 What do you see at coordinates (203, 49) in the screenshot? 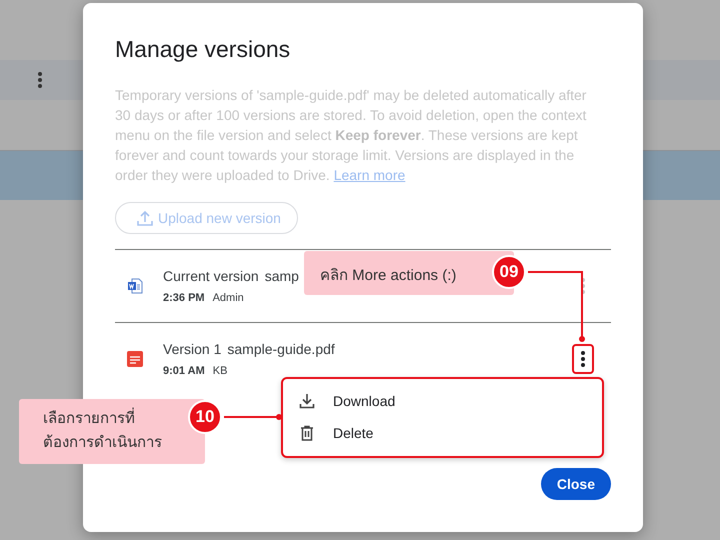
I see `dialog-title: Manage versions` at bounding box center [203, 49].